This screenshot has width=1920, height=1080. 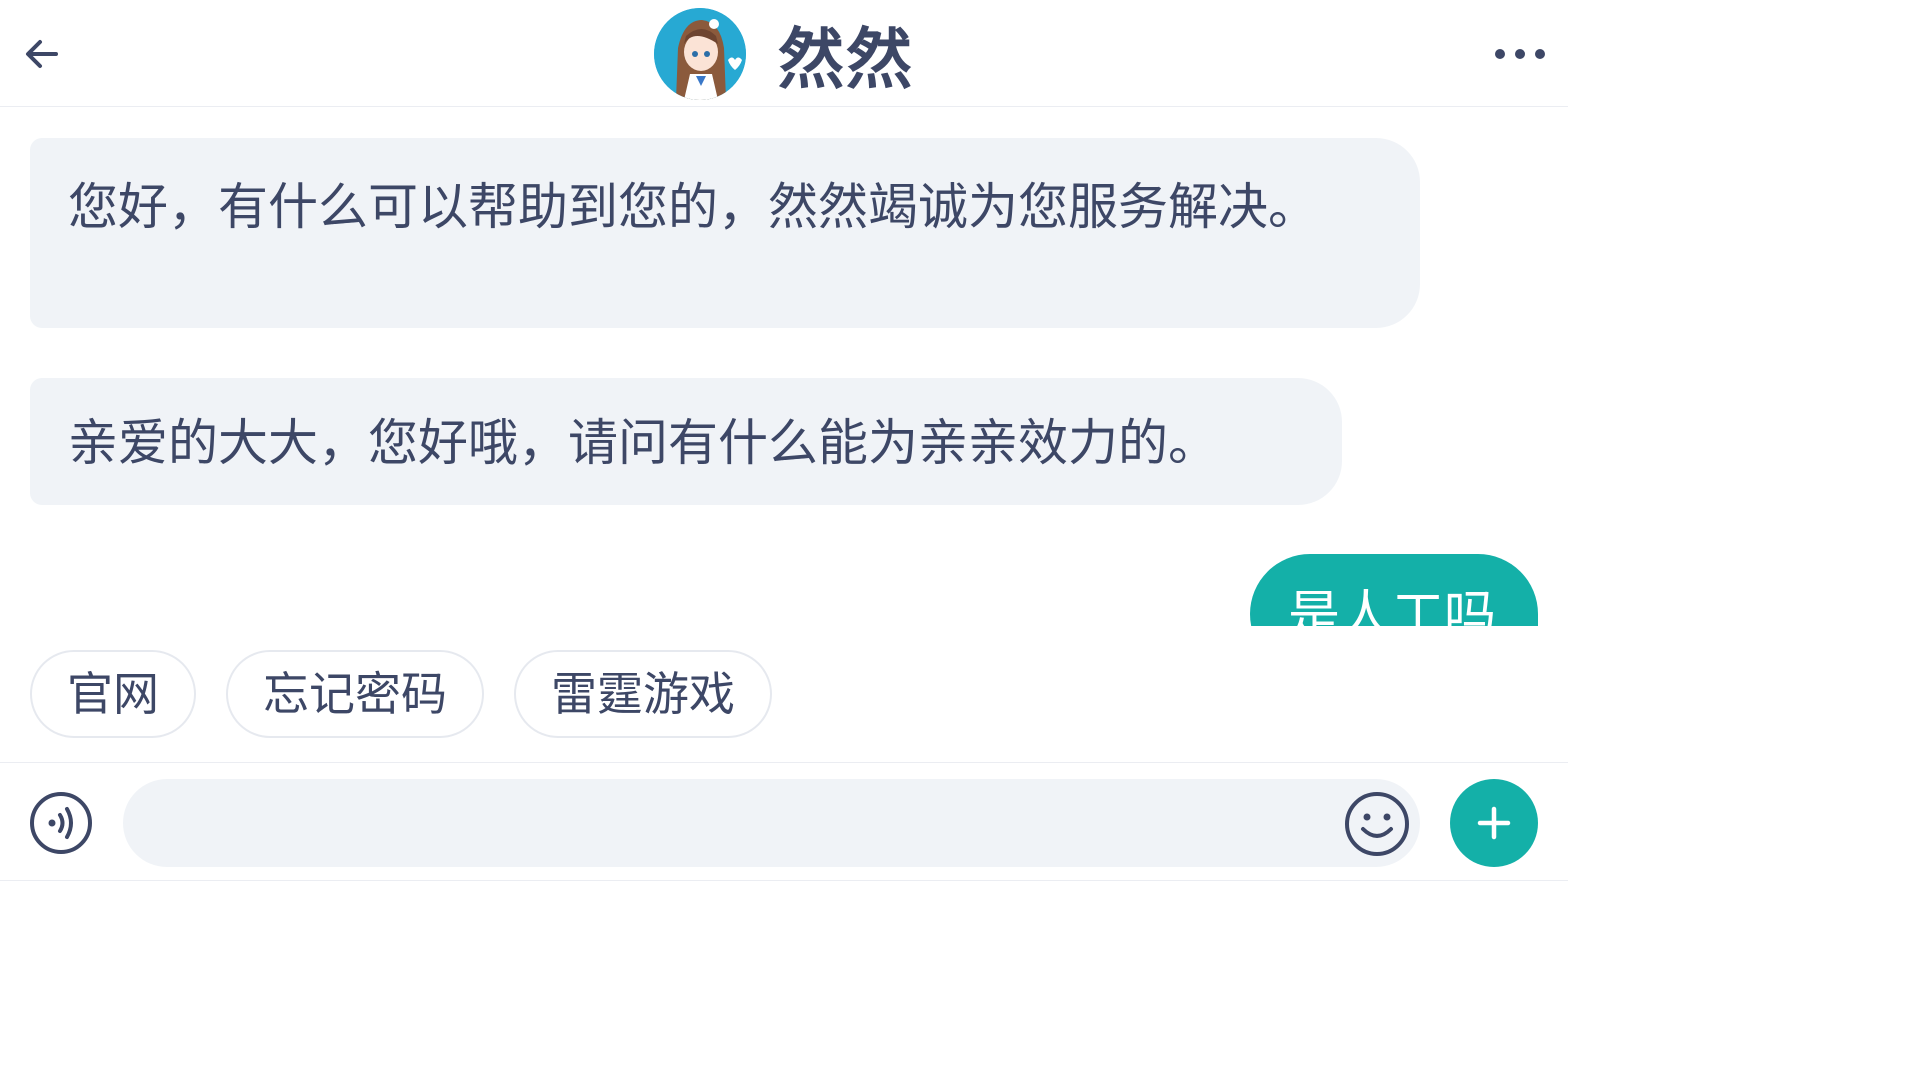 I want to click on avatar, so click(x=700, y=54).